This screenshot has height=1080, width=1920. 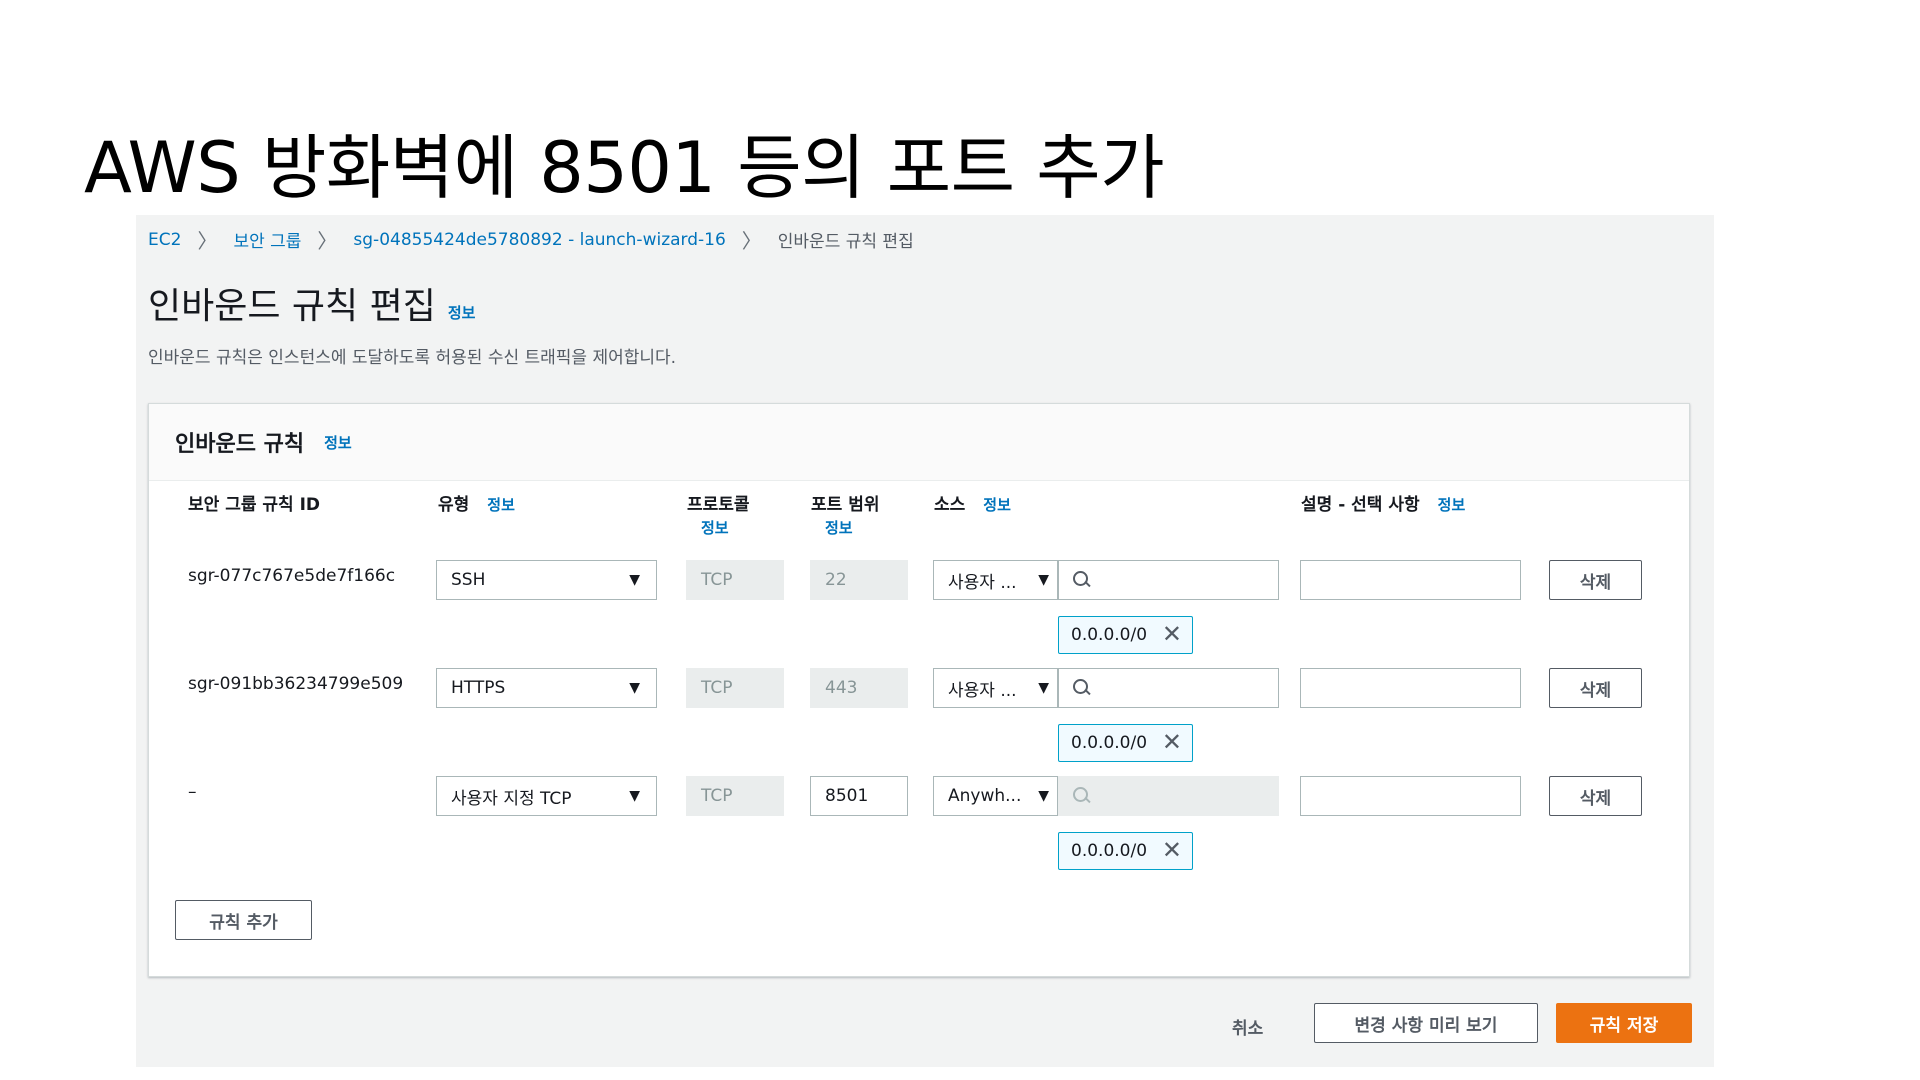 What do you see at coordinates (997, 505) in the screenshot?
I see `source-info-link: 정보` at bounding box center [997, 505].